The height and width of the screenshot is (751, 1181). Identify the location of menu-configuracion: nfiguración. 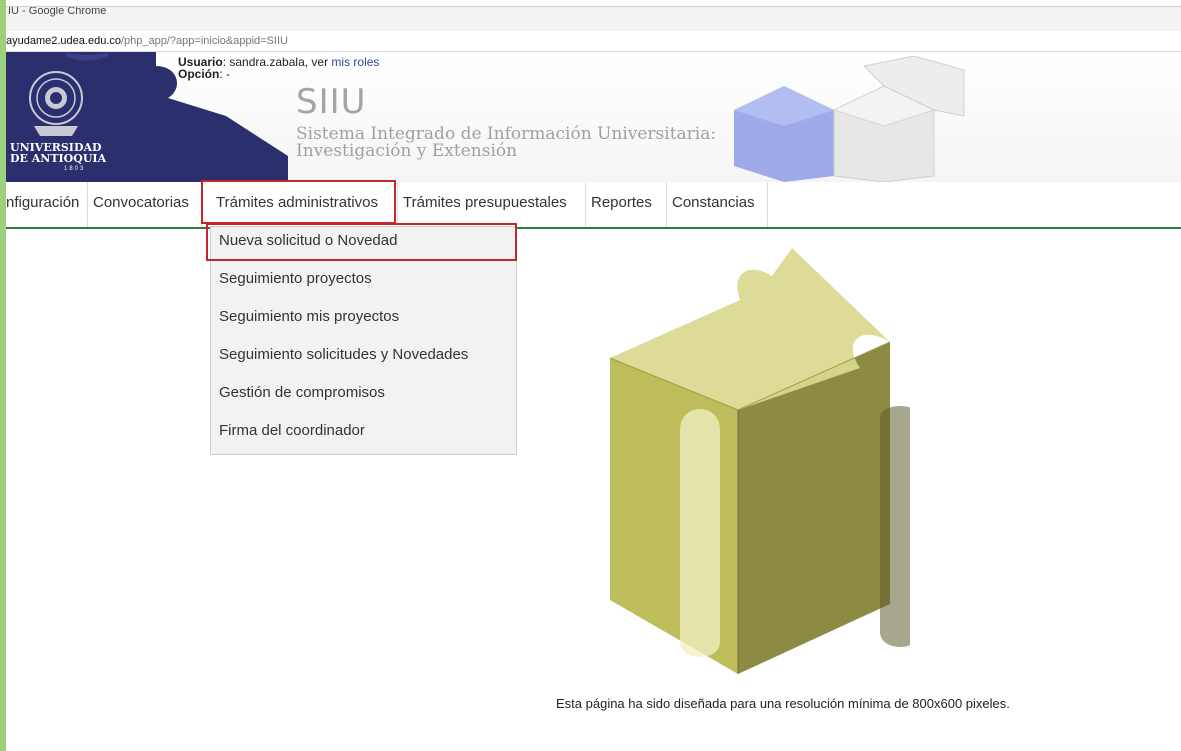
(47, 204).